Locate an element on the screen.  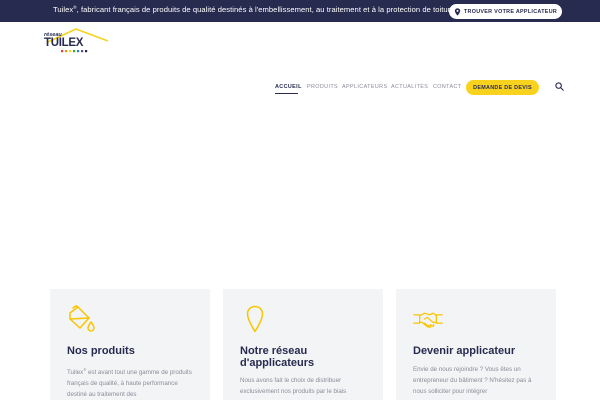
card-title: Devenir applicateur is located at coordinates (464, 351).